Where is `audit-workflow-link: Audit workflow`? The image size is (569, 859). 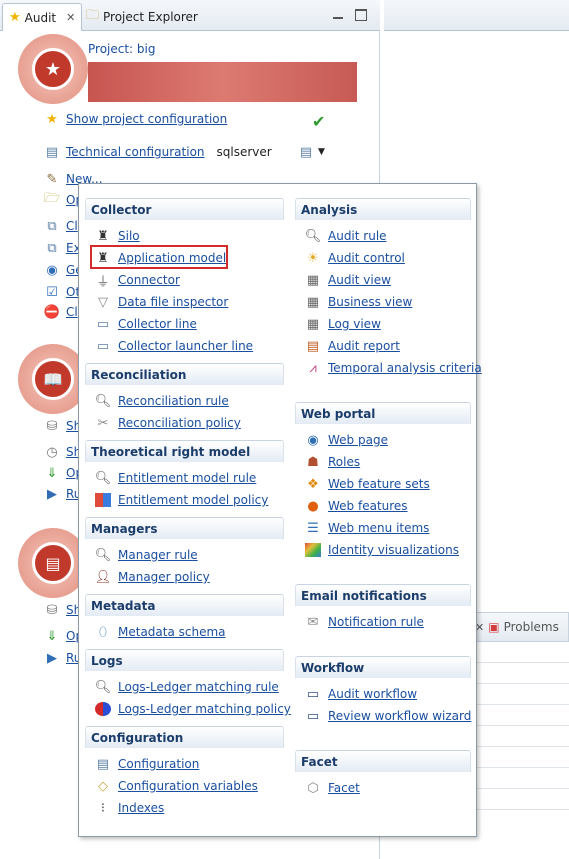 audit-workflow-link: Audit workflow is located at coordinates (372, 694).